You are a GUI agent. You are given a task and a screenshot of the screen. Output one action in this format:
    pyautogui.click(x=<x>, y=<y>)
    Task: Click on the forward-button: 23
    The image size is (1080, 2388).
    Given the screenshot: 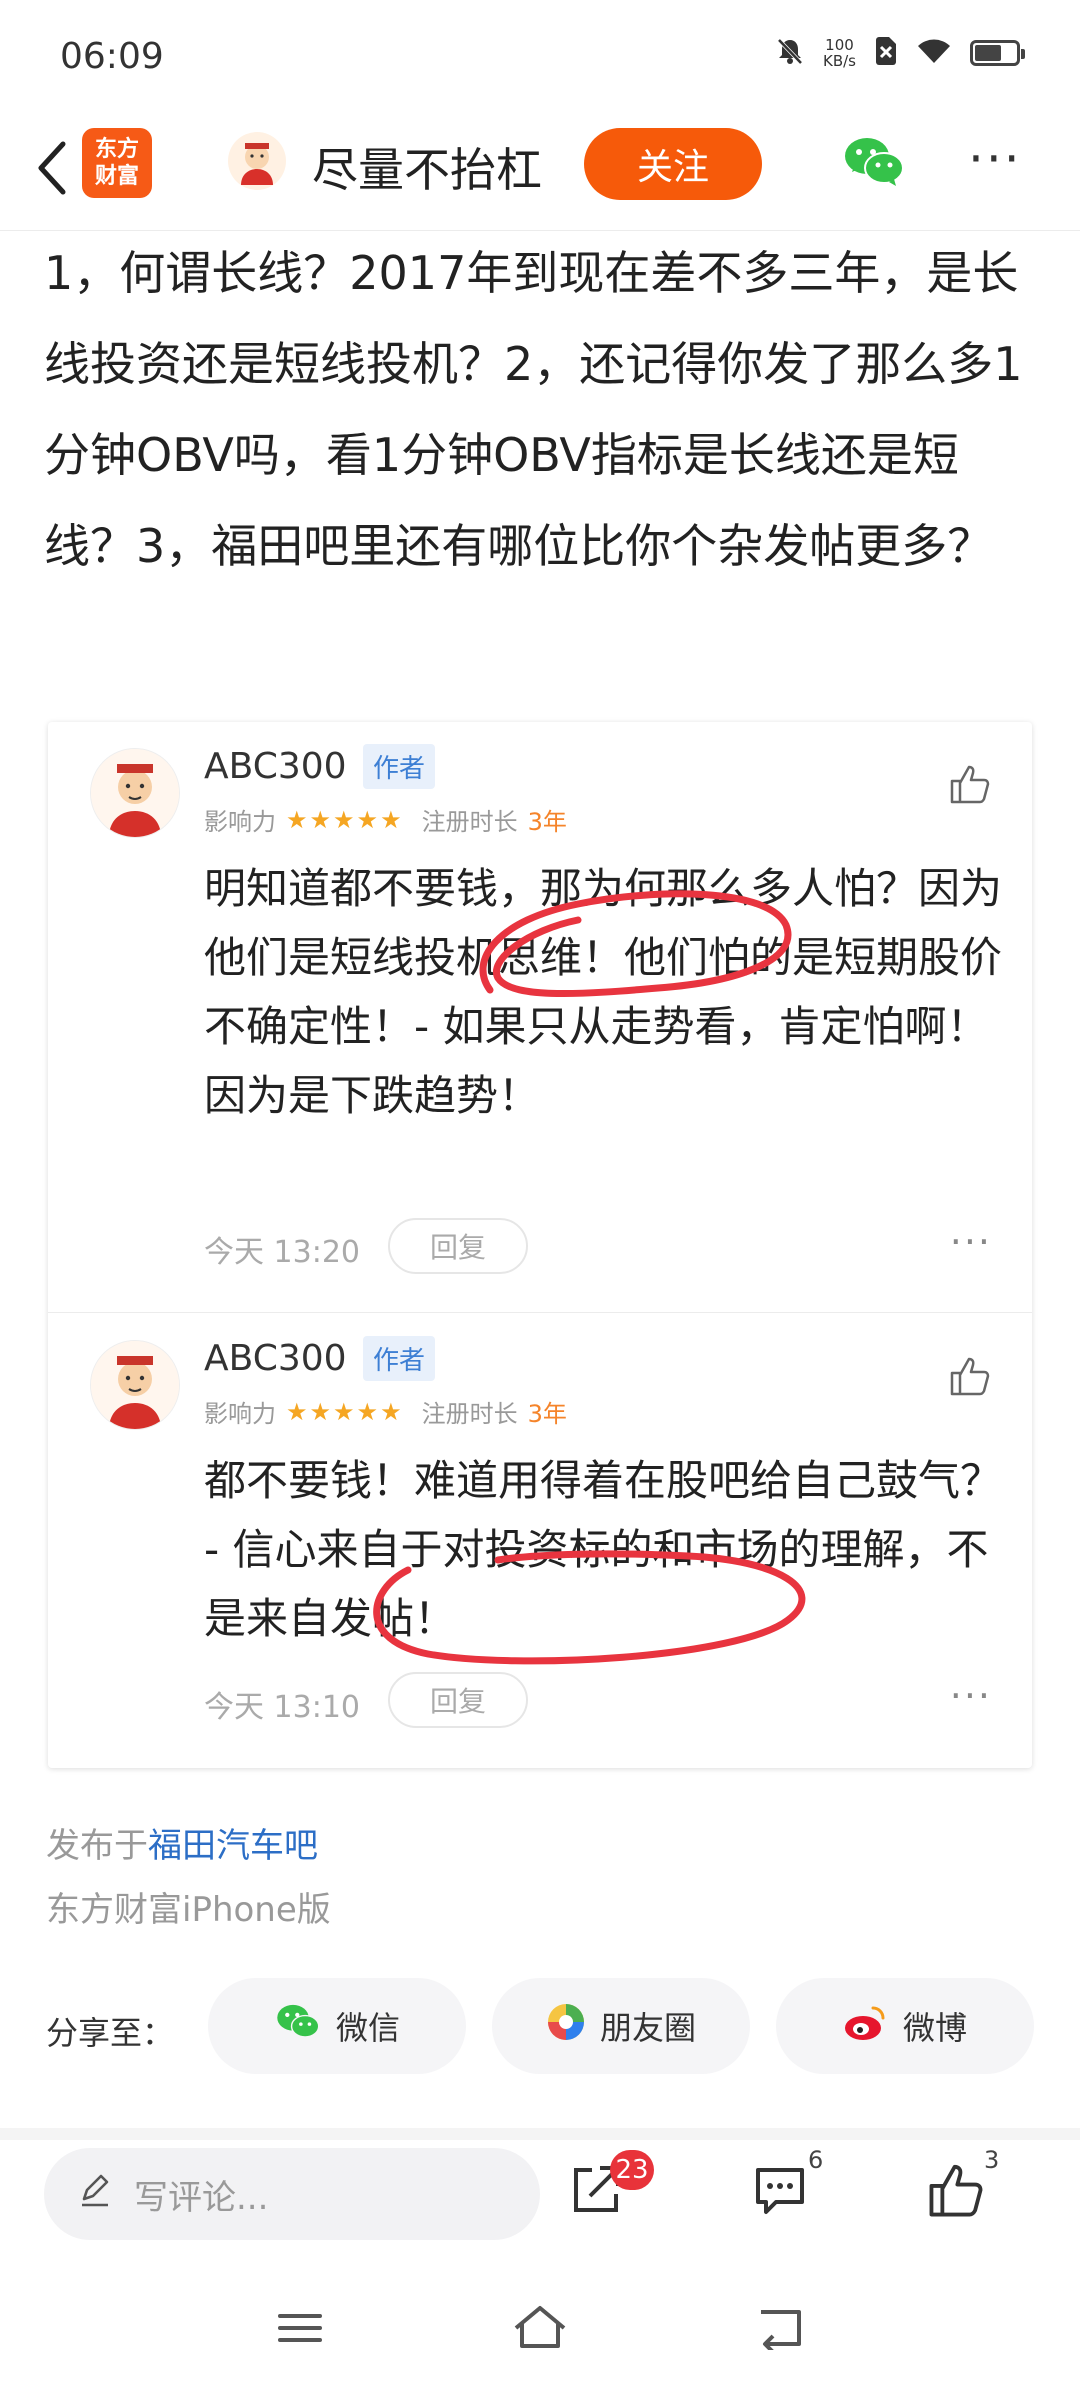 What is the action you would take?
    pyautogui.click(x=610, y=2191)
    